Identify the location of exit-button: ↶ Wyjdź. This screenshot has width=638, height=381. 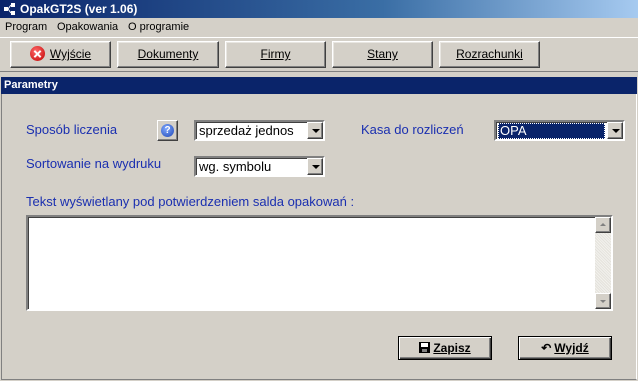
(565, 348).